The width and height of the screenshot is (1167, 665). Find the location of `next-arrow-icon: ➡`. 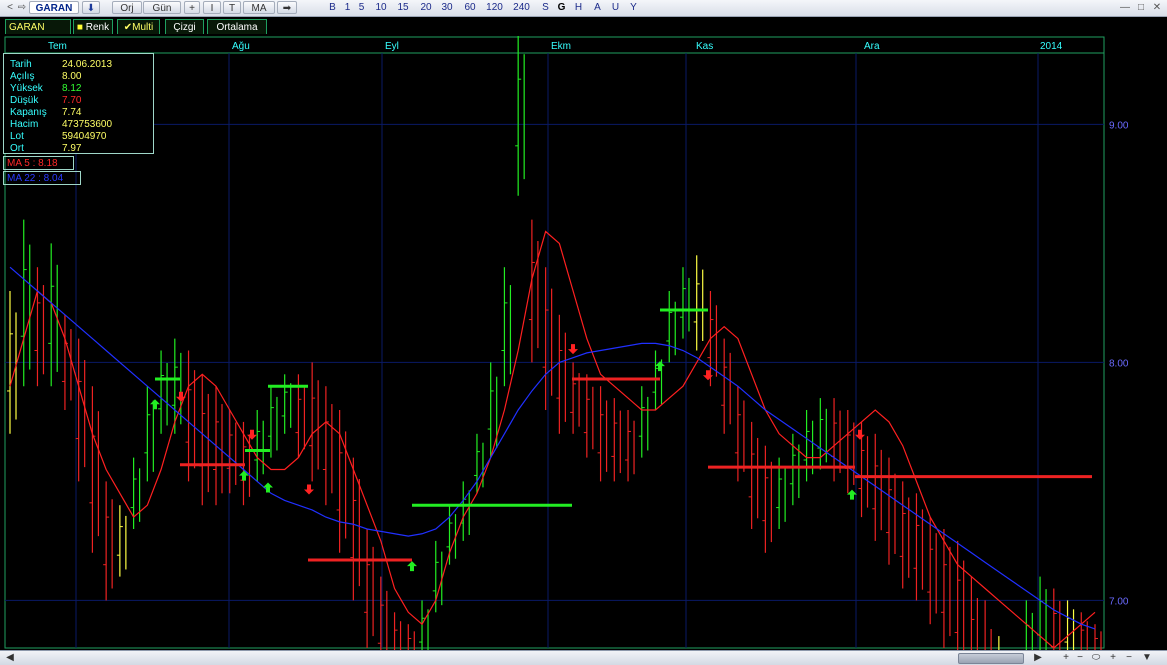

next-arrow-icon: ➡ is located at coordinates (287, 7).